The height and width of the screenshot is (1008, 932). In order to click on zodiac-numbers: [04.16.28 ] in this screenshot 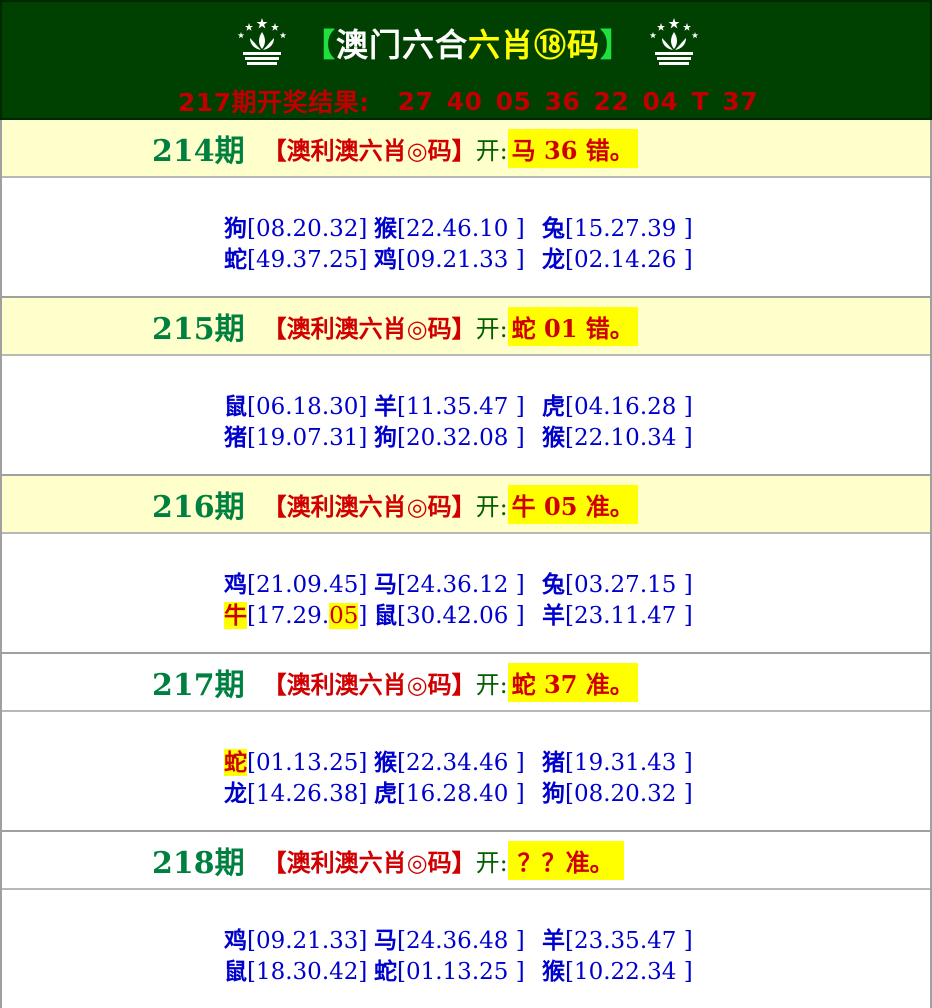, I will do `click(629, 406)`.